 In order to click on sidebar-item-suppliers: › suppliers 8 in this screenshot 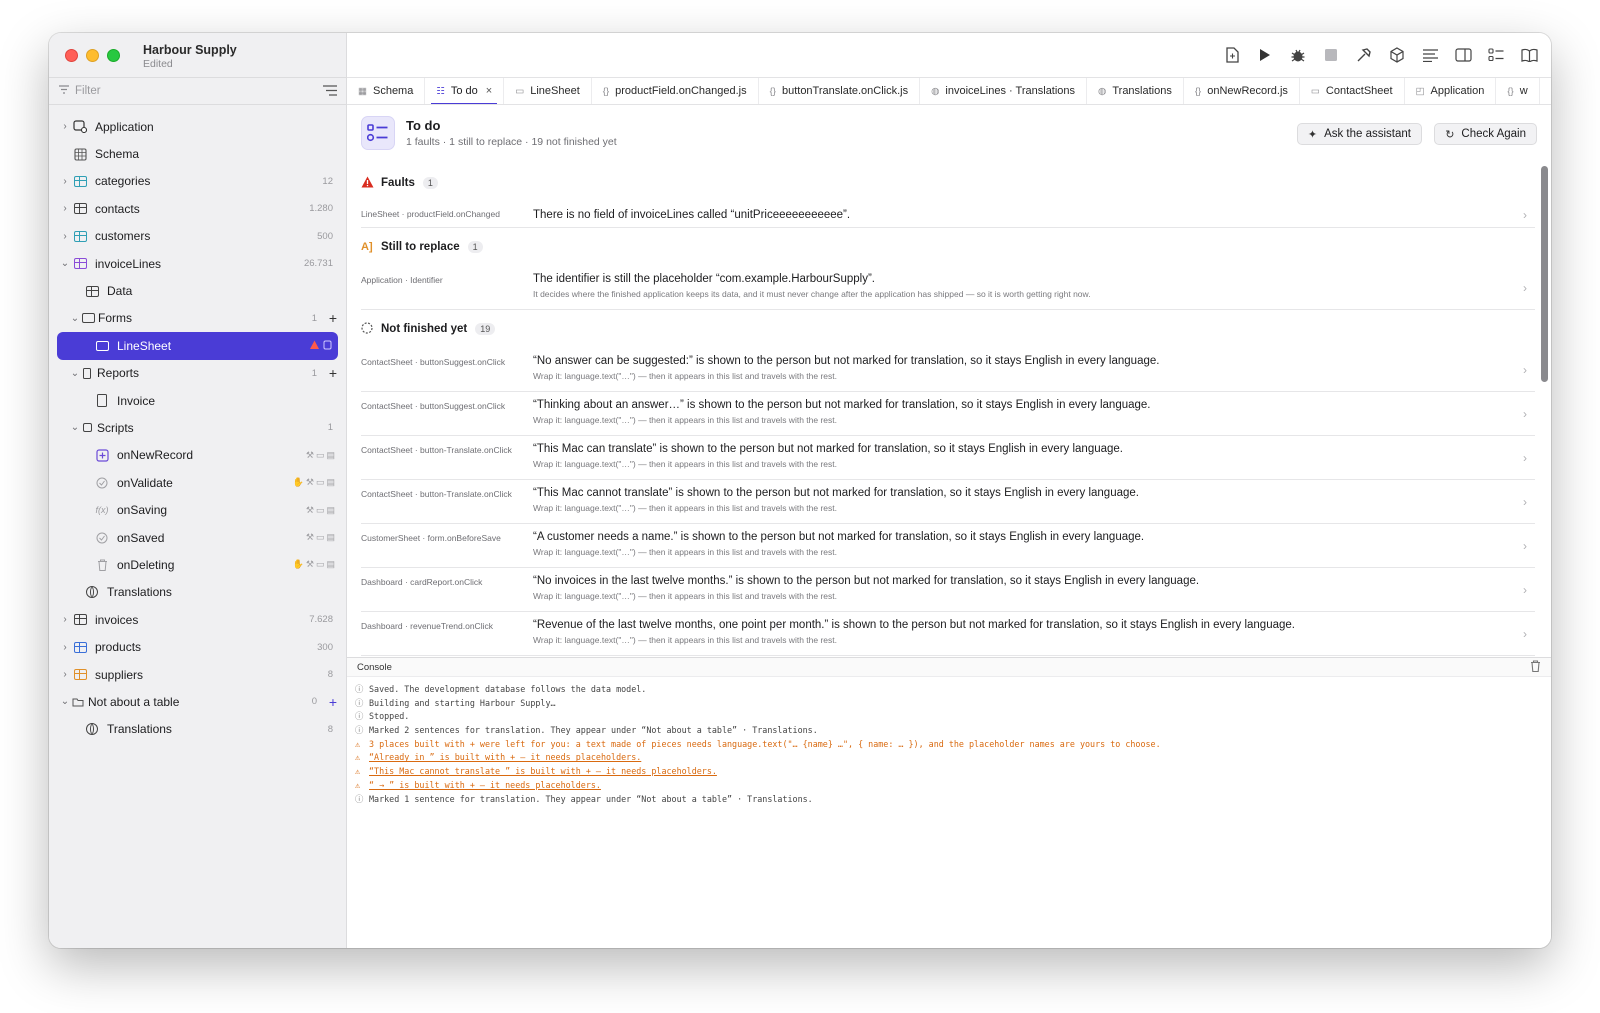, I will do `click(198, 674)`.